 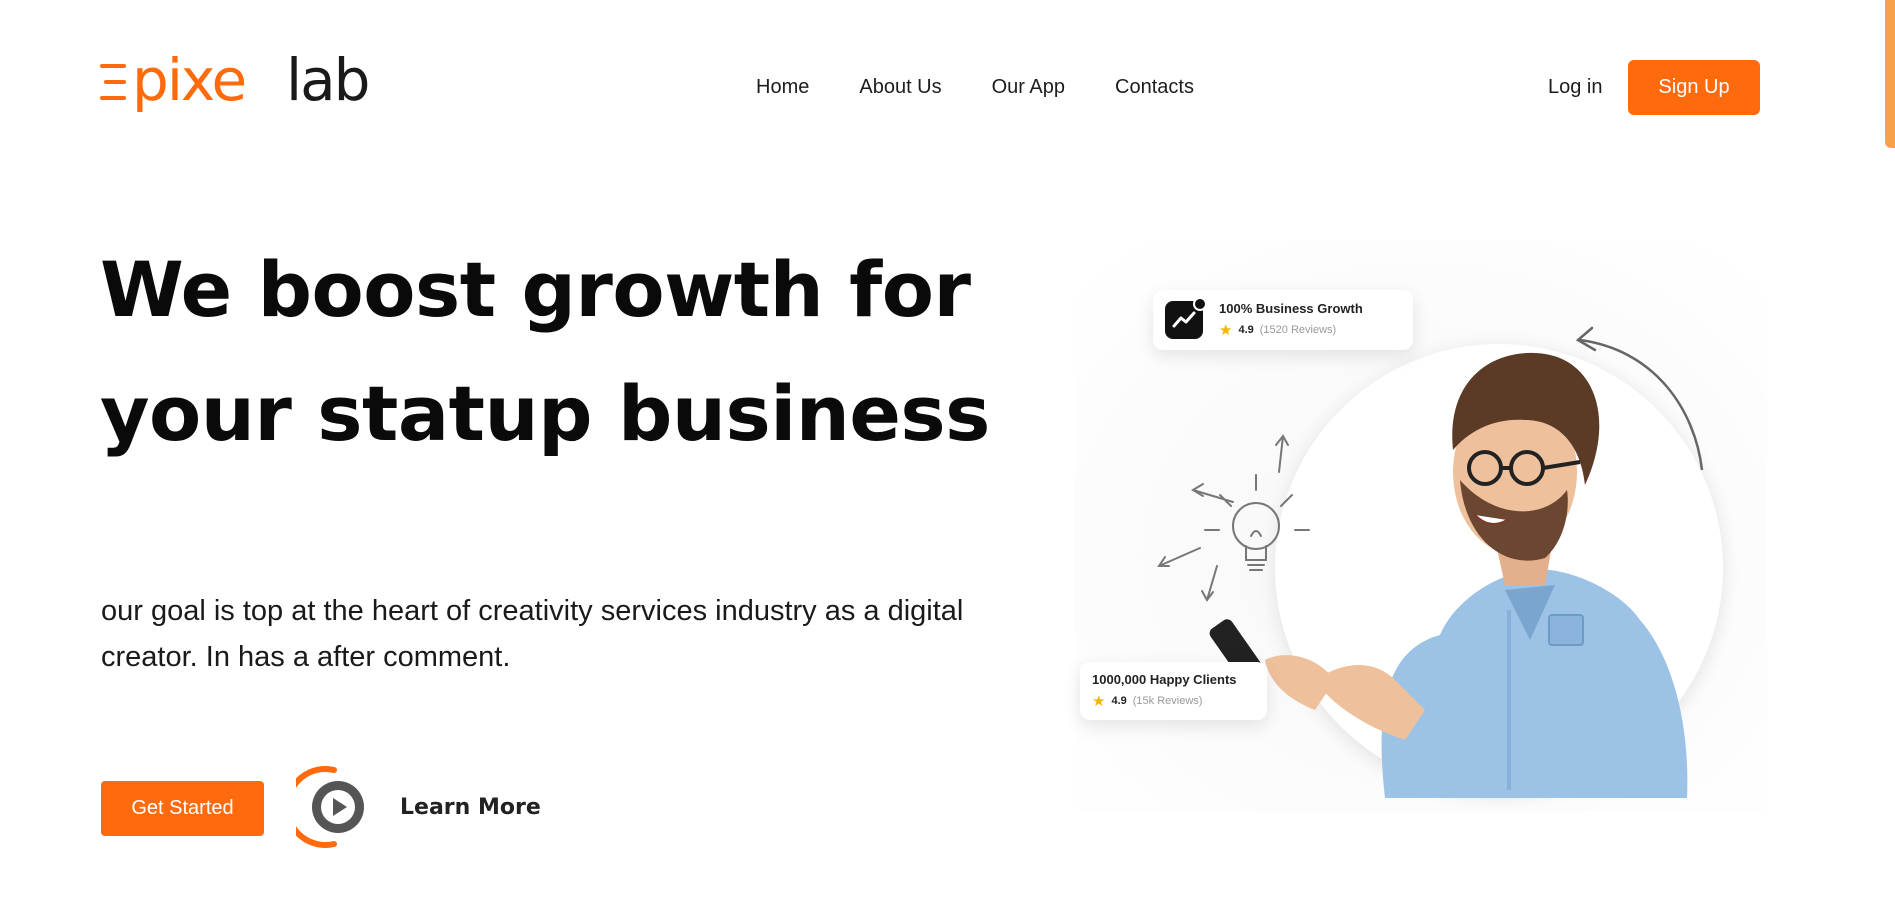 I want to click on growth-chart-icon, so click(x=1186, y=318).